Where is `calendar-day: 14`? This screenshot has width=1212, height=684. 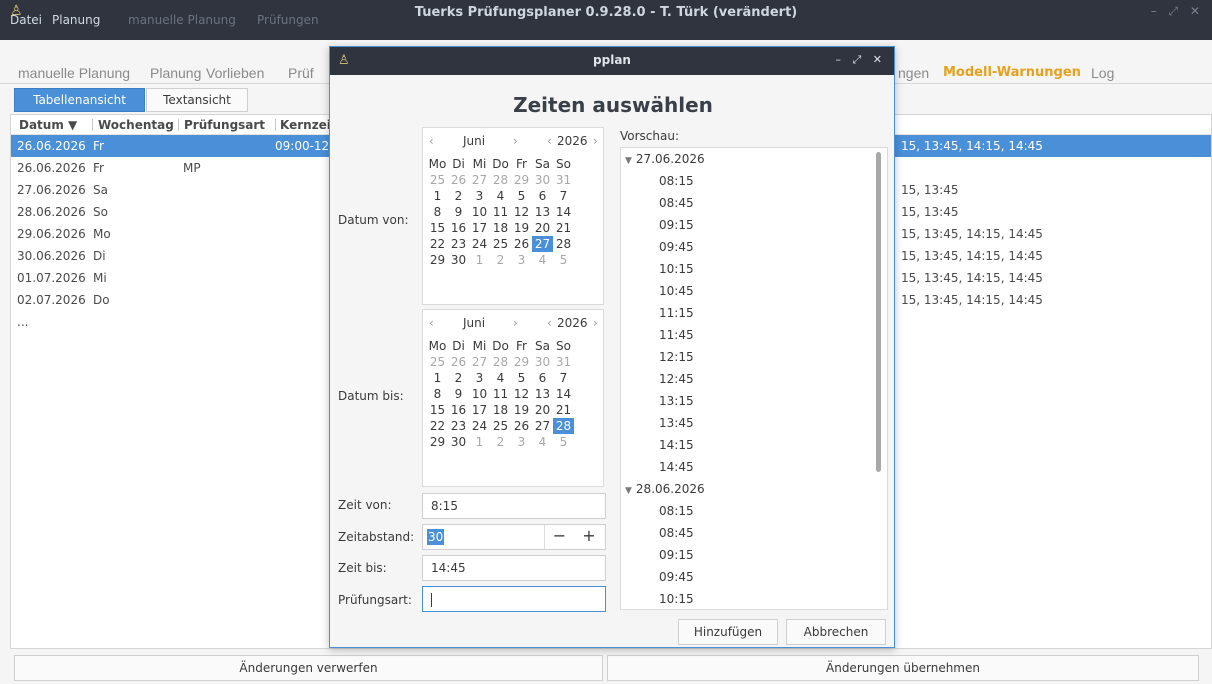
calendar-day: 14 is located at coordinates (563, 394).